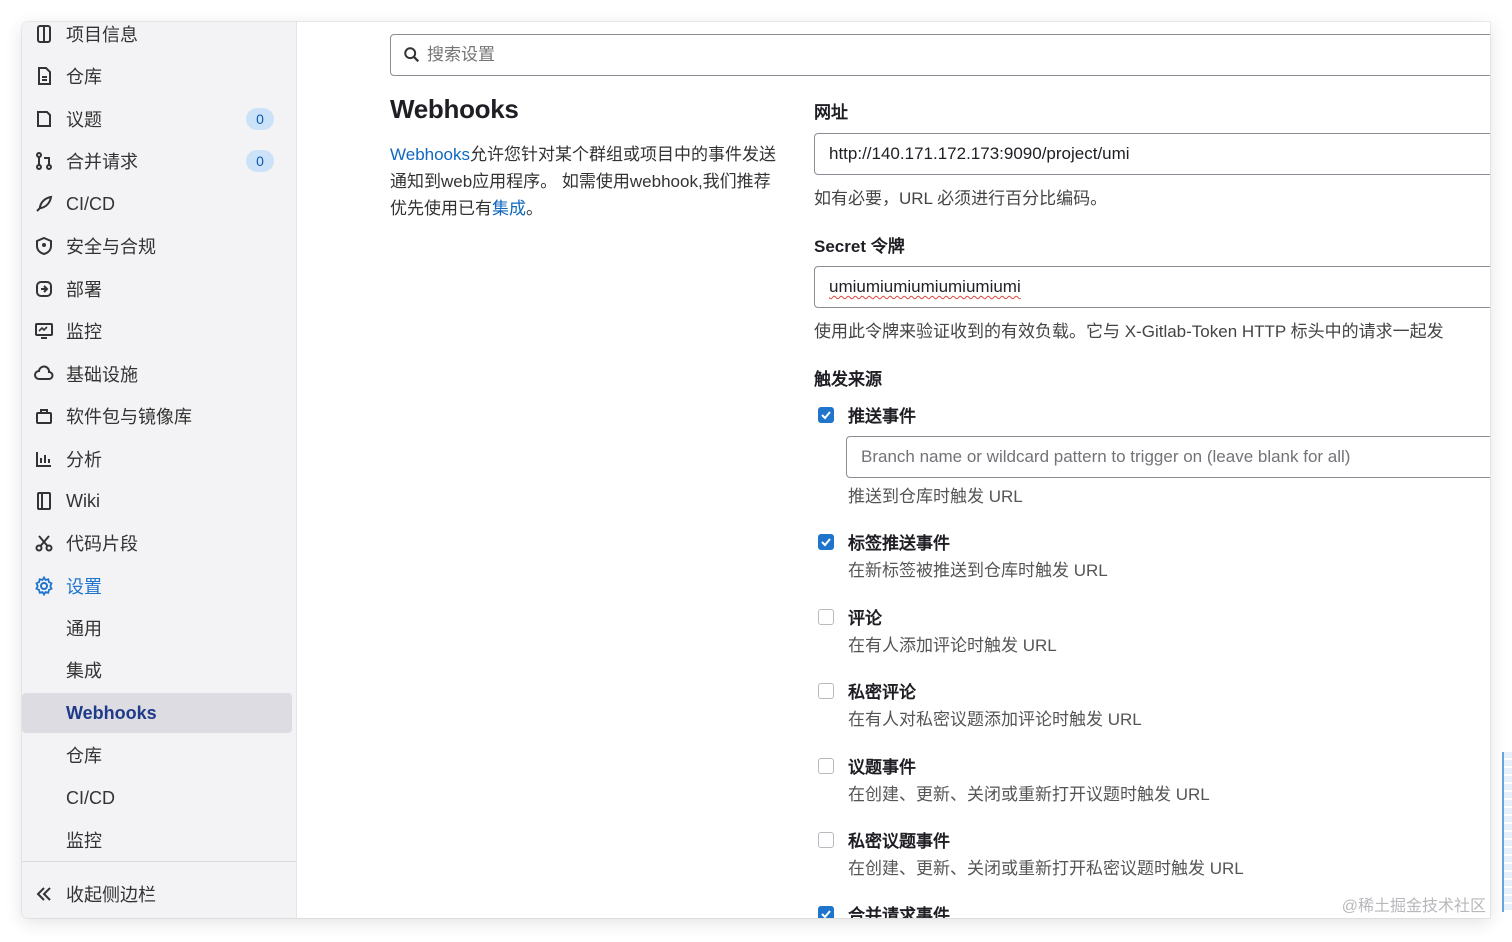  I want to click on sidebar-item-merge-requests: 合并请求 0, so click(157, 161).